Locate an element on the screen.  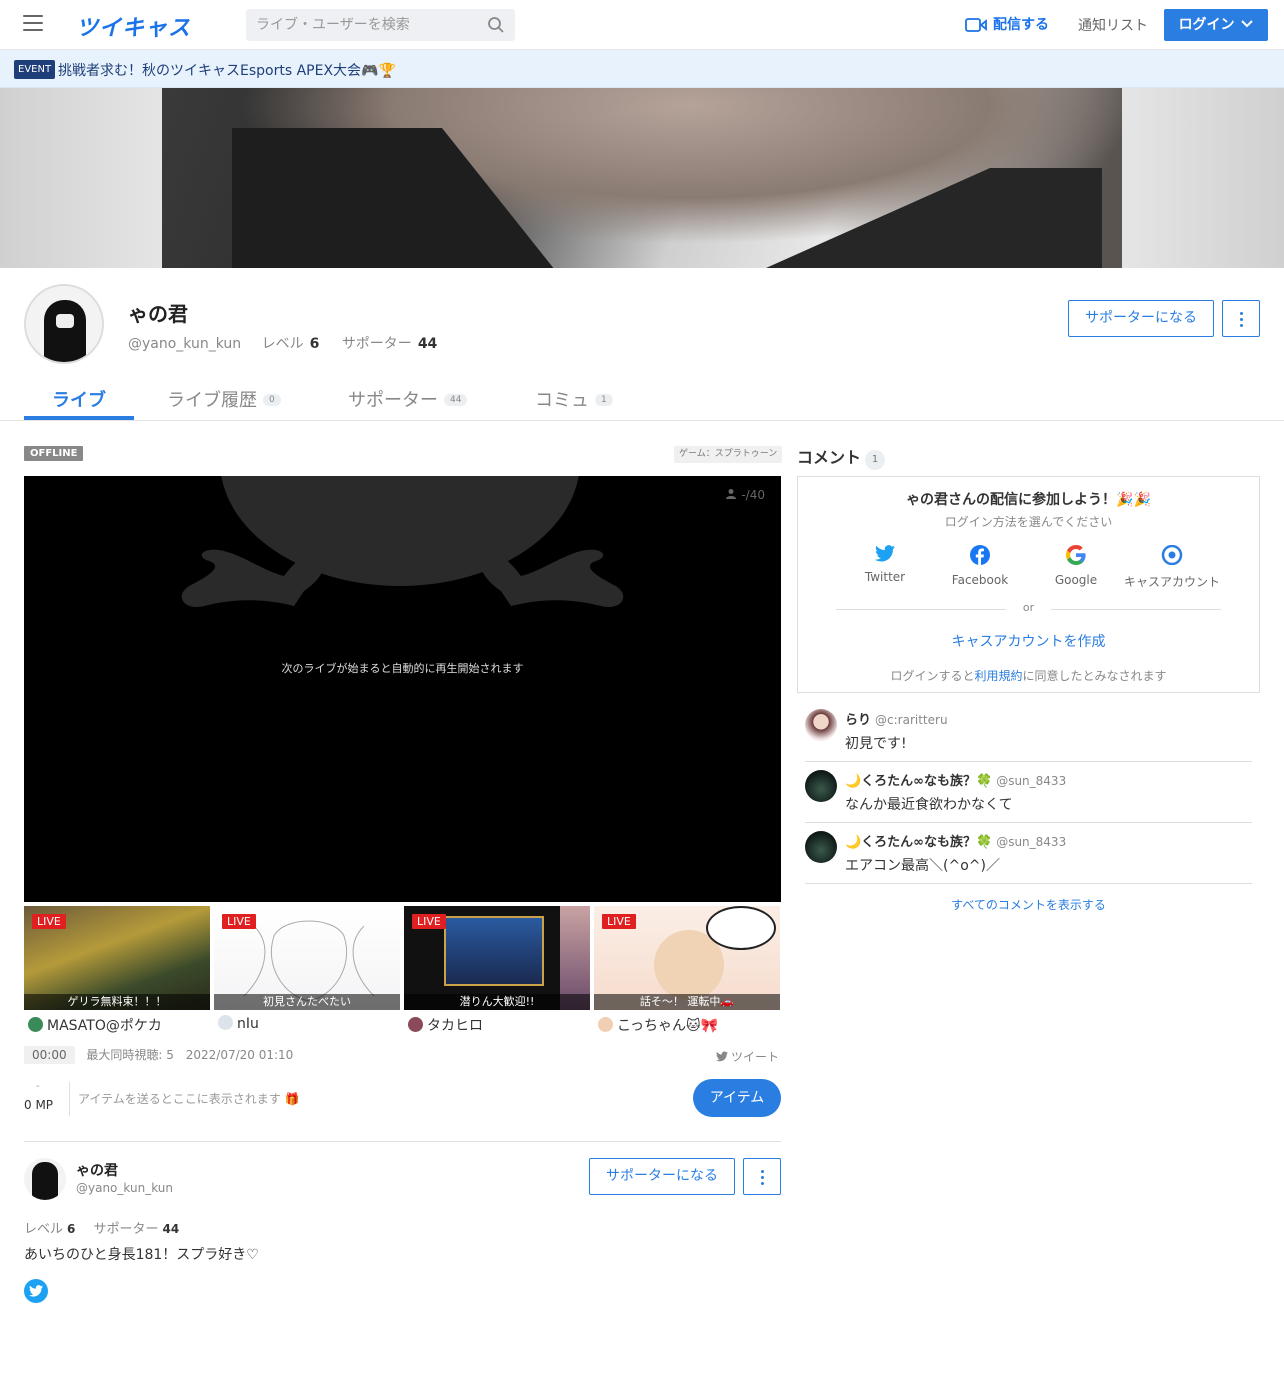
twitter-profile-link is located at coordinates (36, 1291).